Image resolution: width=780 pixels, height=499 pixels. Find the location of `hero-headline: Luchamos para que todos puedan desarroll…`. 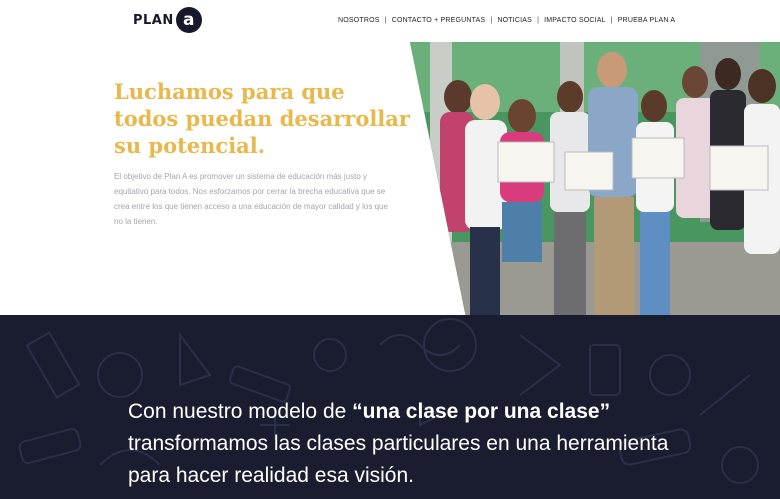

hero-headline: Luchamos para que todos puedan desarroll… is located at coordinates (262, 118).